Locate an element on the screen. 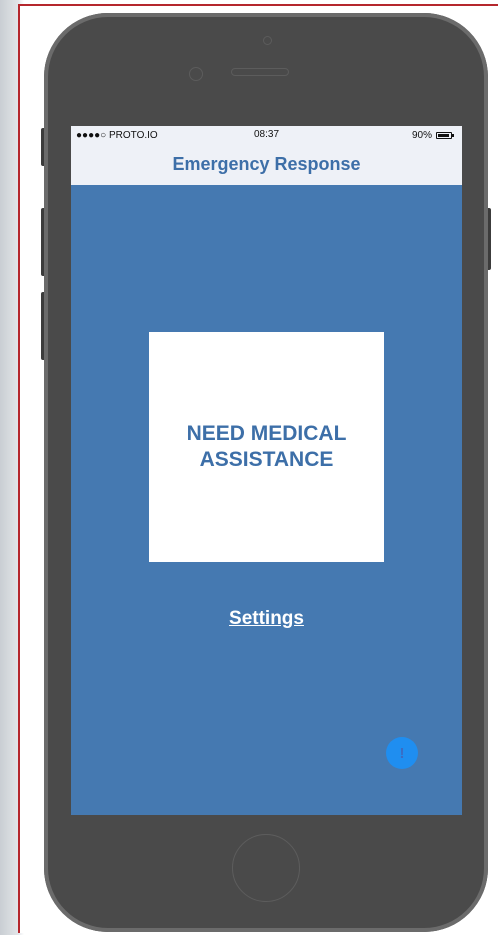  alert-fab-button: ! is located at coordinates (402, 753).